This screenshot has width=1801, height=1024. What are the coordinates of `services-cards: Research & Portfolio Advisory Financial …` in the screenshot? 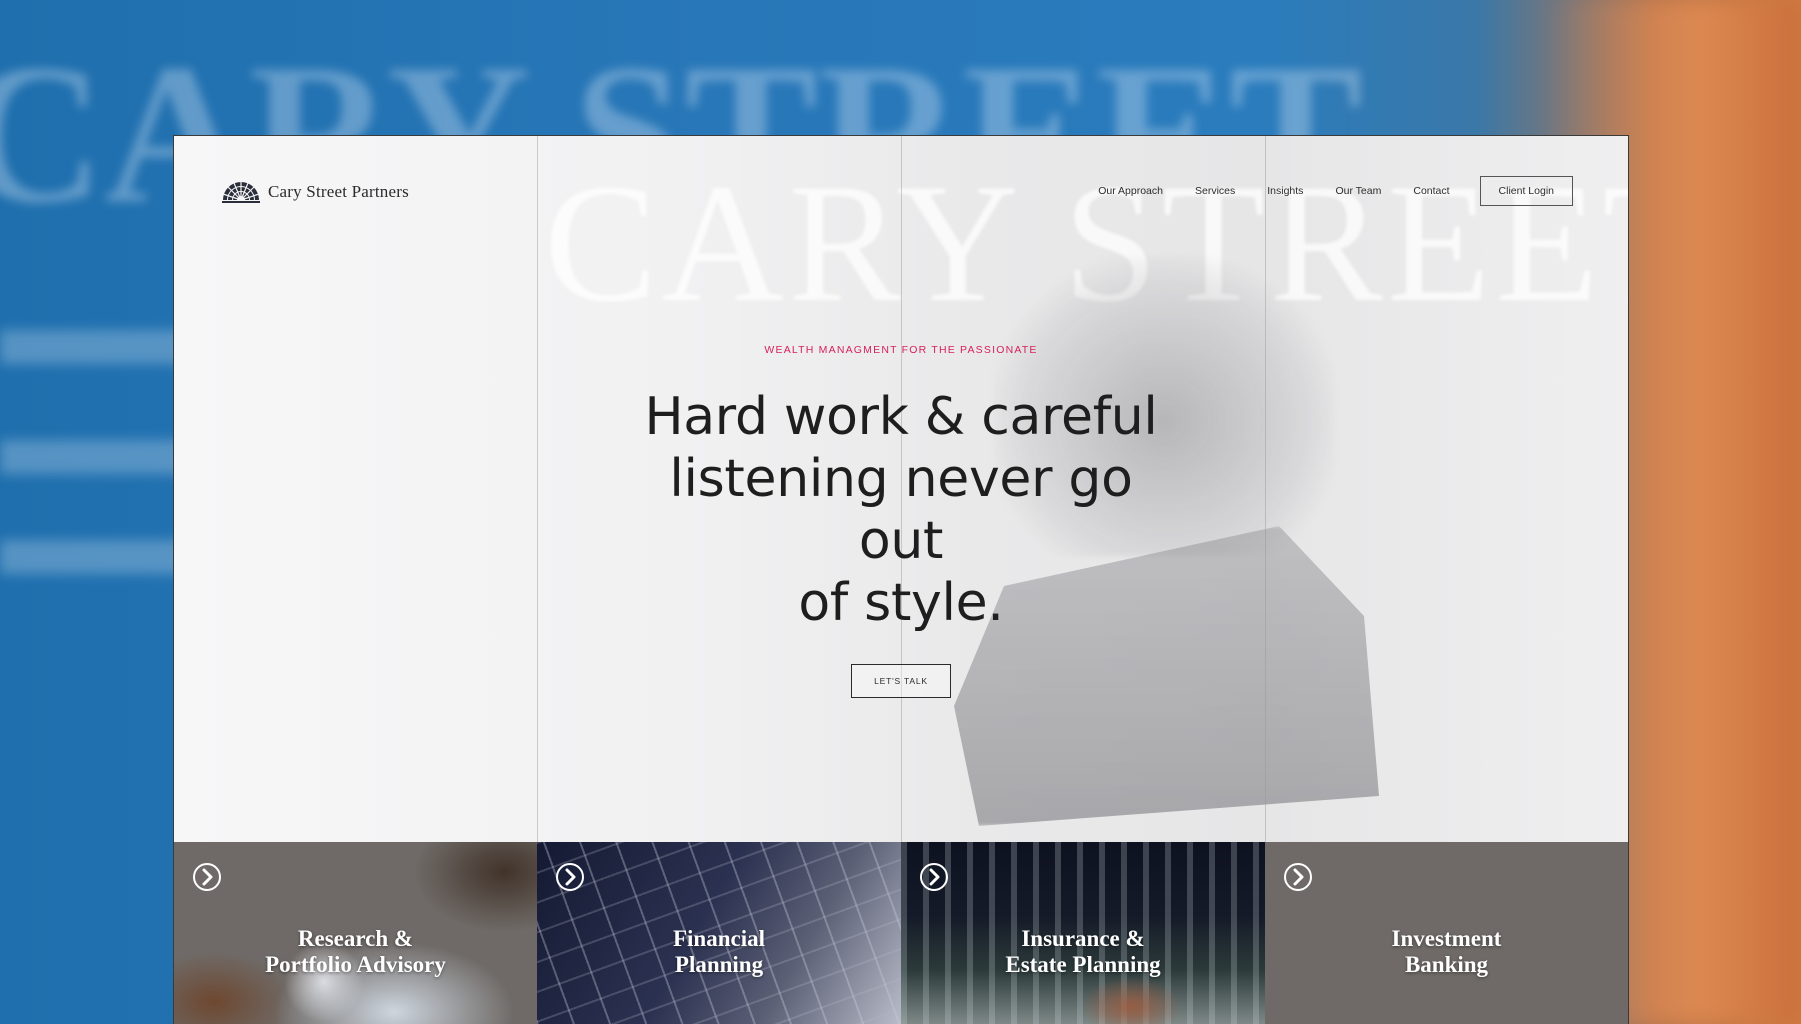 It's located at (901, 933).